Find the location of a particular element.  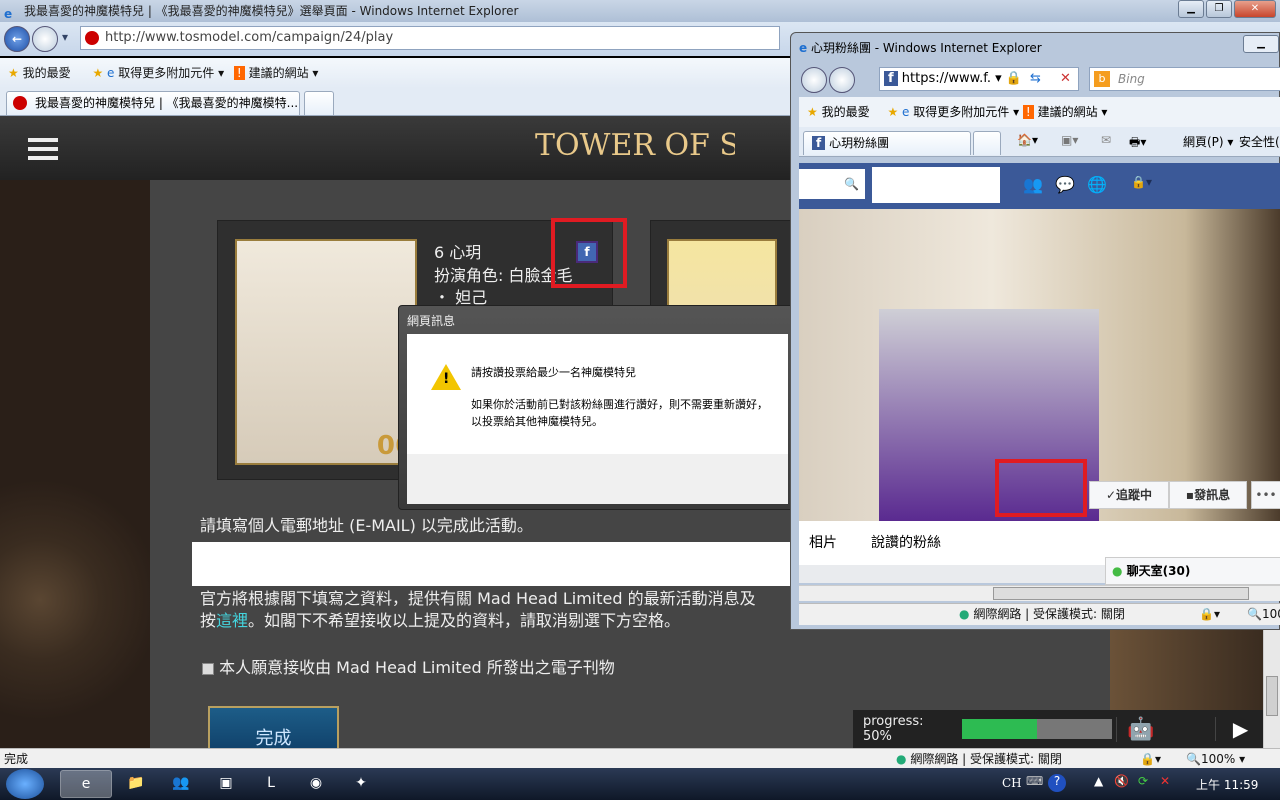

mail-icon: ✉ is located at coordinates (1106, 140).